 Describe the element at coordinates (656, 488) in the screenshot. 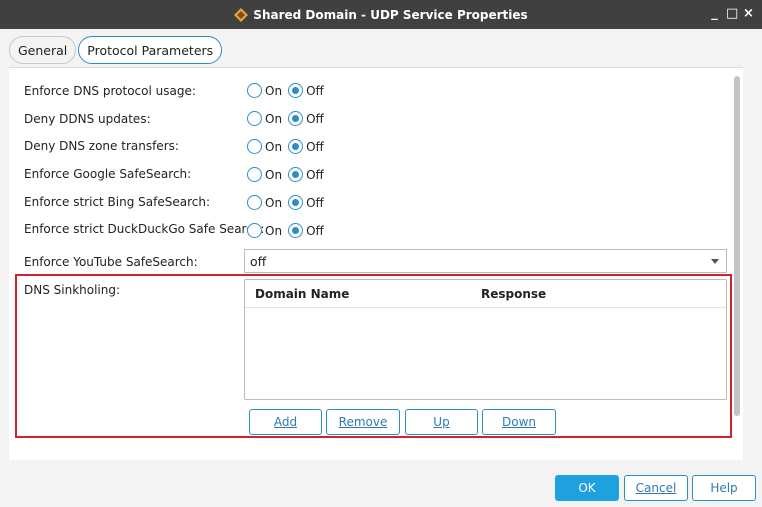

I see `cancel-button: Cancel` at that location.